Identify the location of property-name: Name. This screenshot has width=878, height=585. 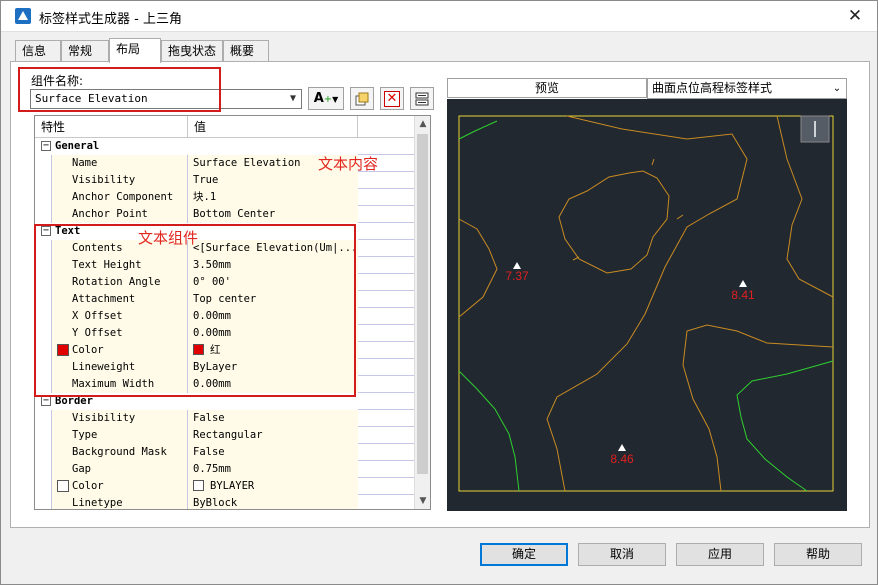
(119, 163).